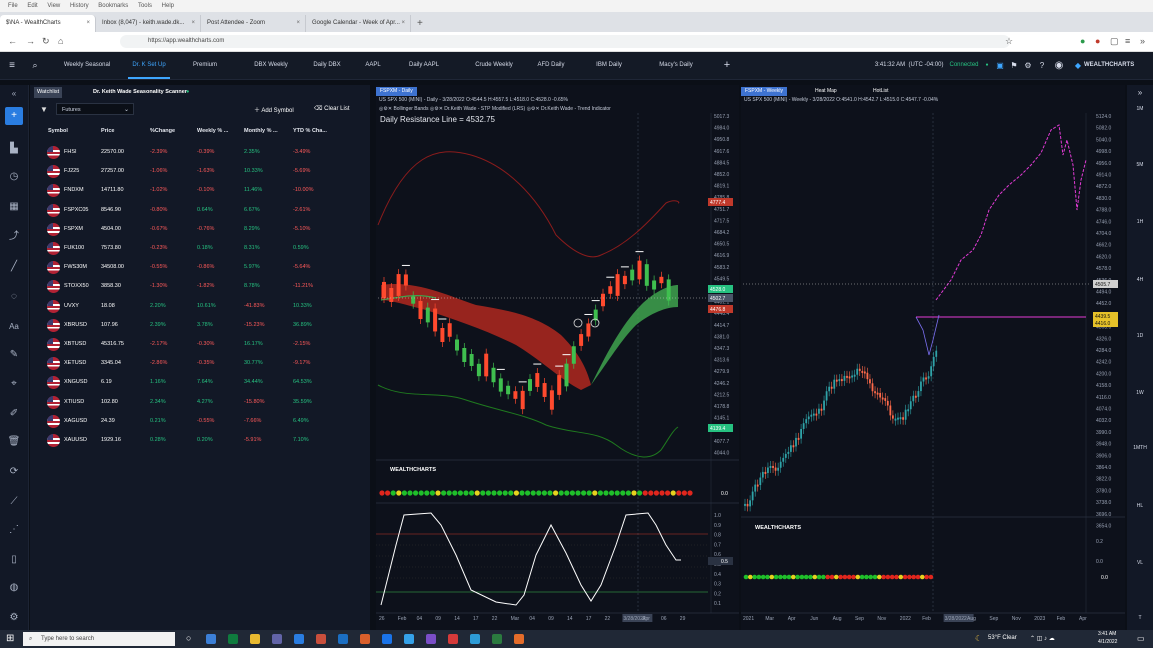 The image size is (1153, 648). What do you see at coordinates (1107, 634) in the screenshot?
I see `clock-time: 3:41 AM` at bounding box center [1107, 634].